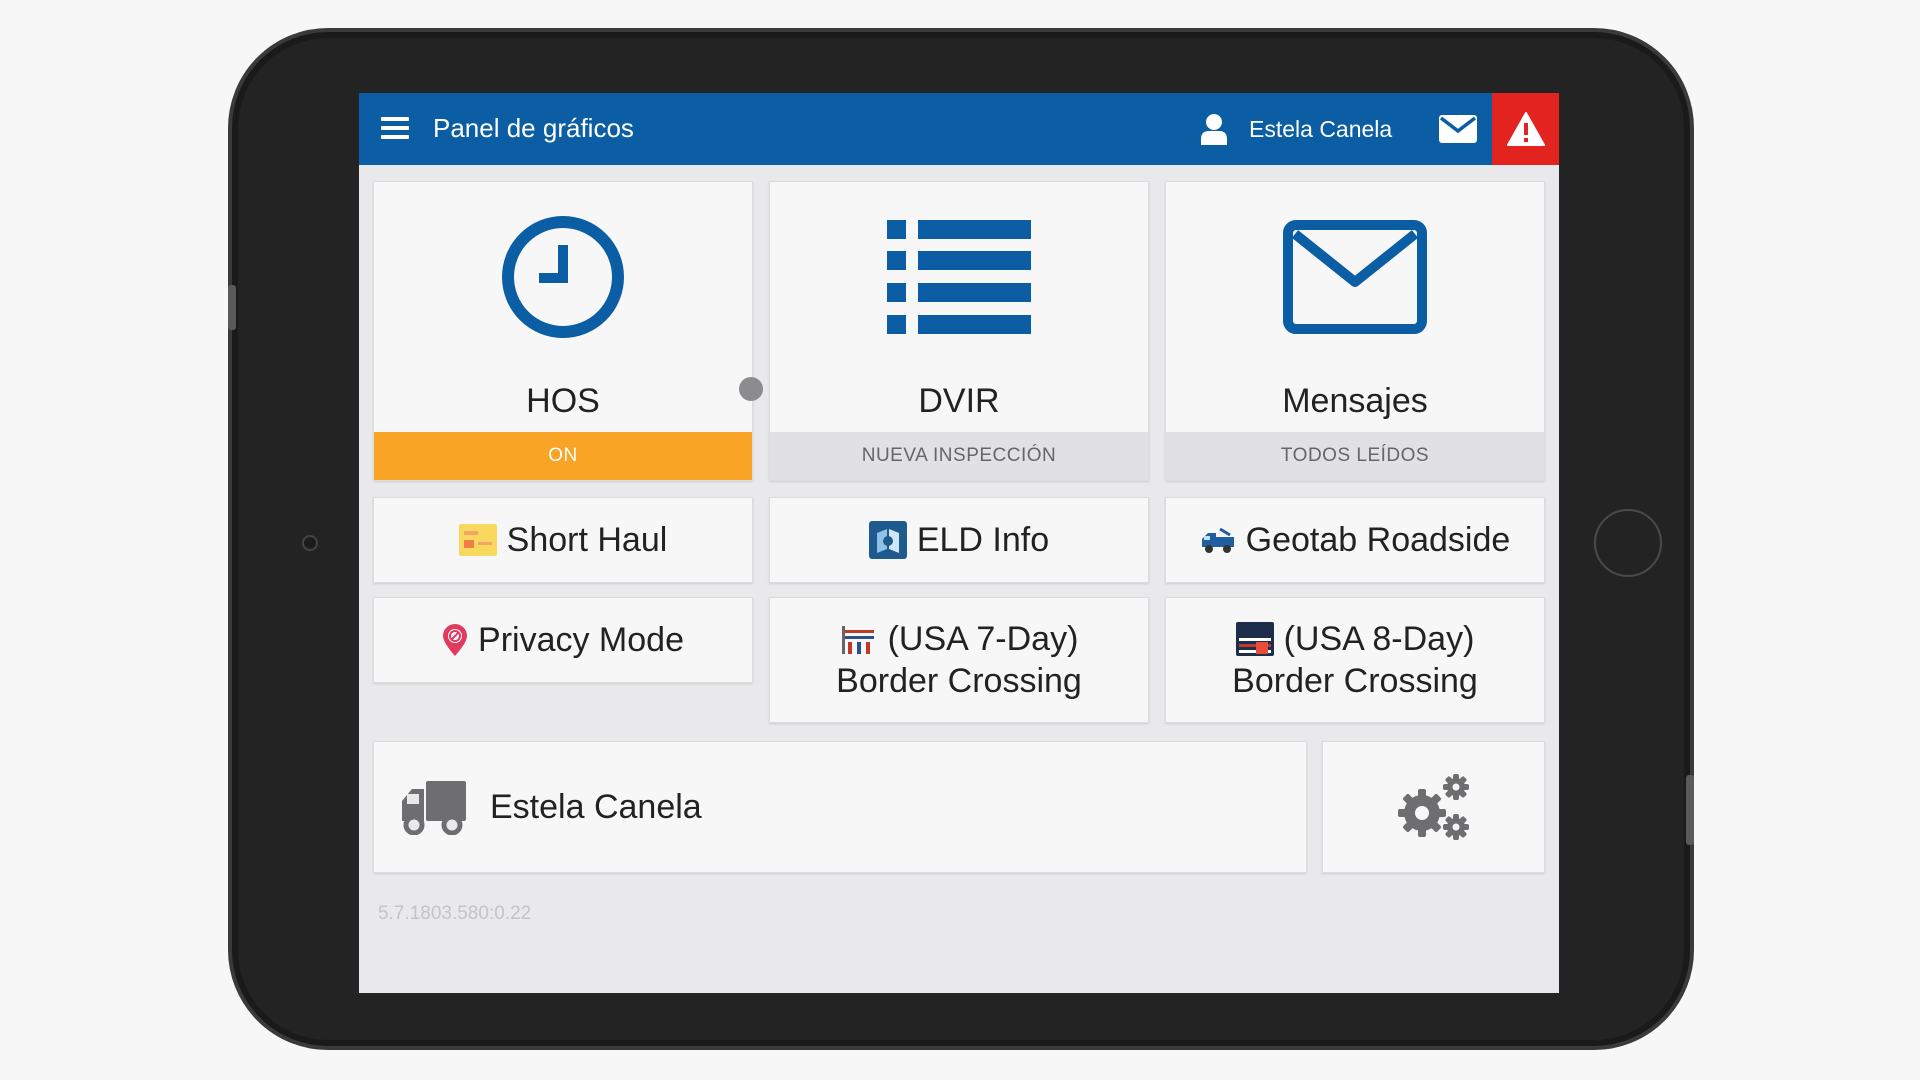  I want to click on version-number: 5.7.1803.580:0.22, so click(455, 913).